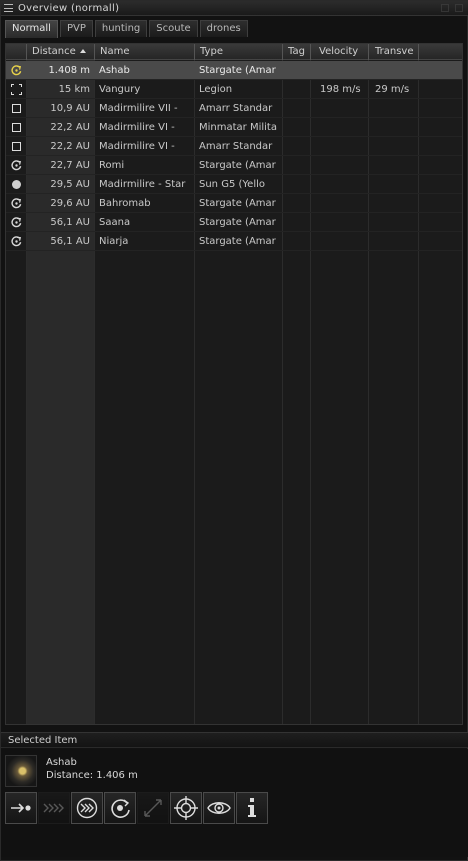  I want to click on header-distance: Distance, so click(61, 52).